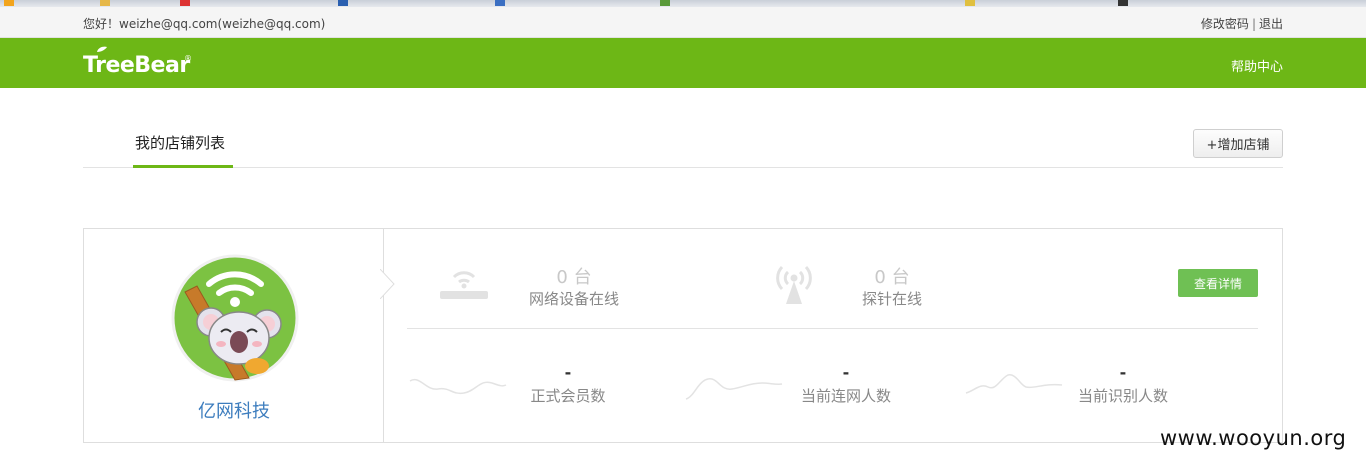 This screenshot has height=467, width=1366. What do you see at coordinates (235, 318) in the screenshot?
I see `koala-wifi-avatar` at bounding box center [235, 318].